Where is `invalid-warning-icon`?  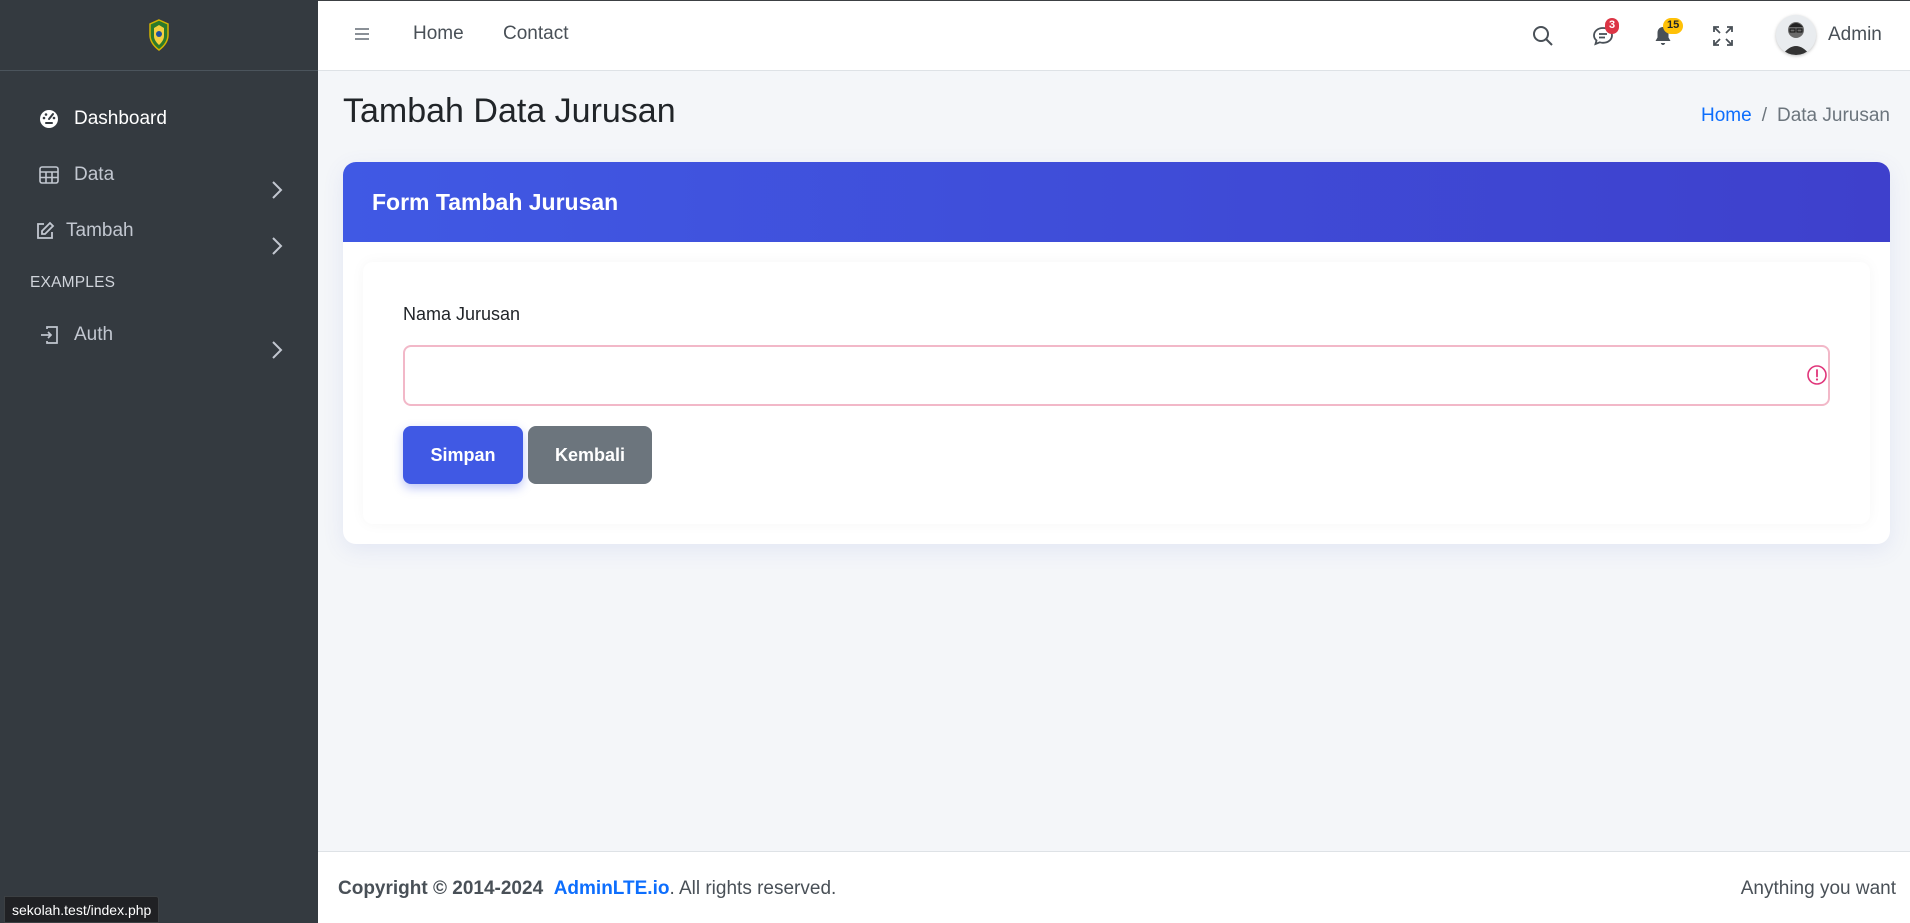
invalid-warning-icon is located at coordinates (1817, 375).